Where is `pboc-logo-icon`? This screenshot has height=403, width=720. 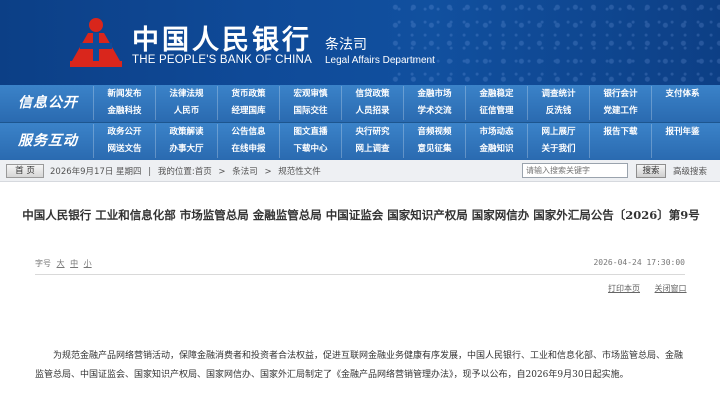
pboc-logo-icon is located at coordinates (96, 42).